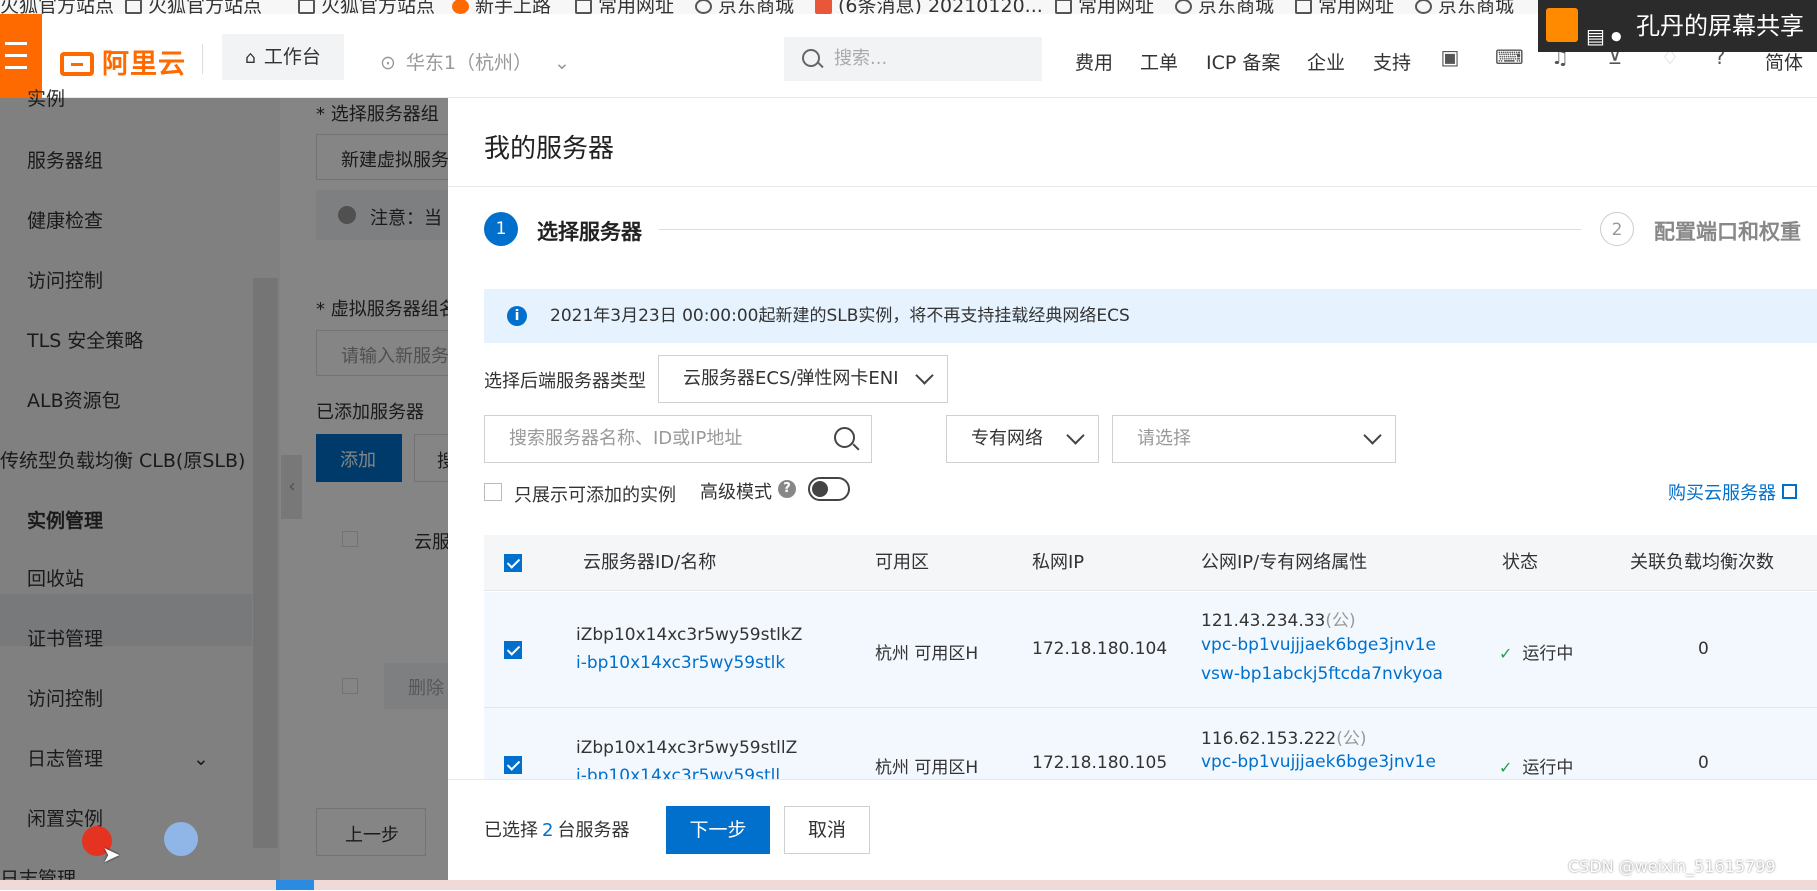 This screenshot has width=1817, height=891. What do you see at coordinates (1284, 563) in the screenshot?
I see `column-header: 公网IP/专有网络属性` at bounding box center [1284, 563].